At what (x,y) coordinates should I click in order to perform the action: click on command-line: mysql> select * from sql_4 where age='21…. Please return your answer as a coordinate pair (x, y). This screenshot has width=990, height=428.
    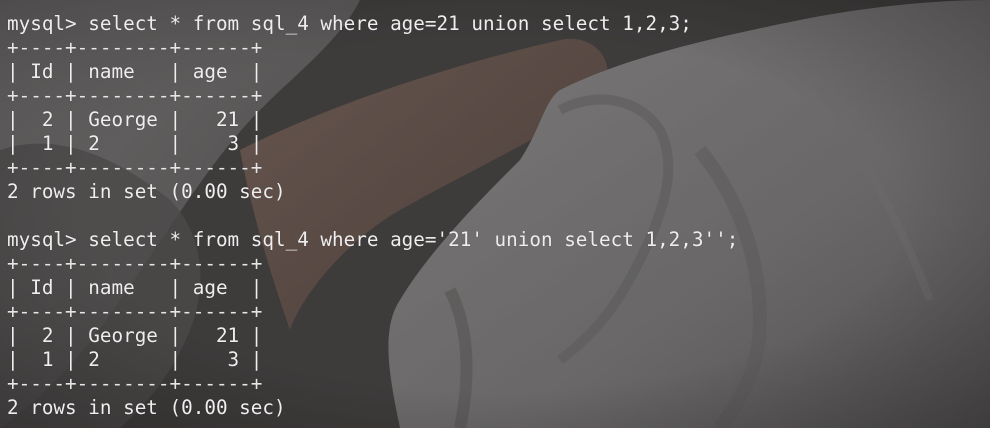
    Looking at the image, I should click on (373, 239).